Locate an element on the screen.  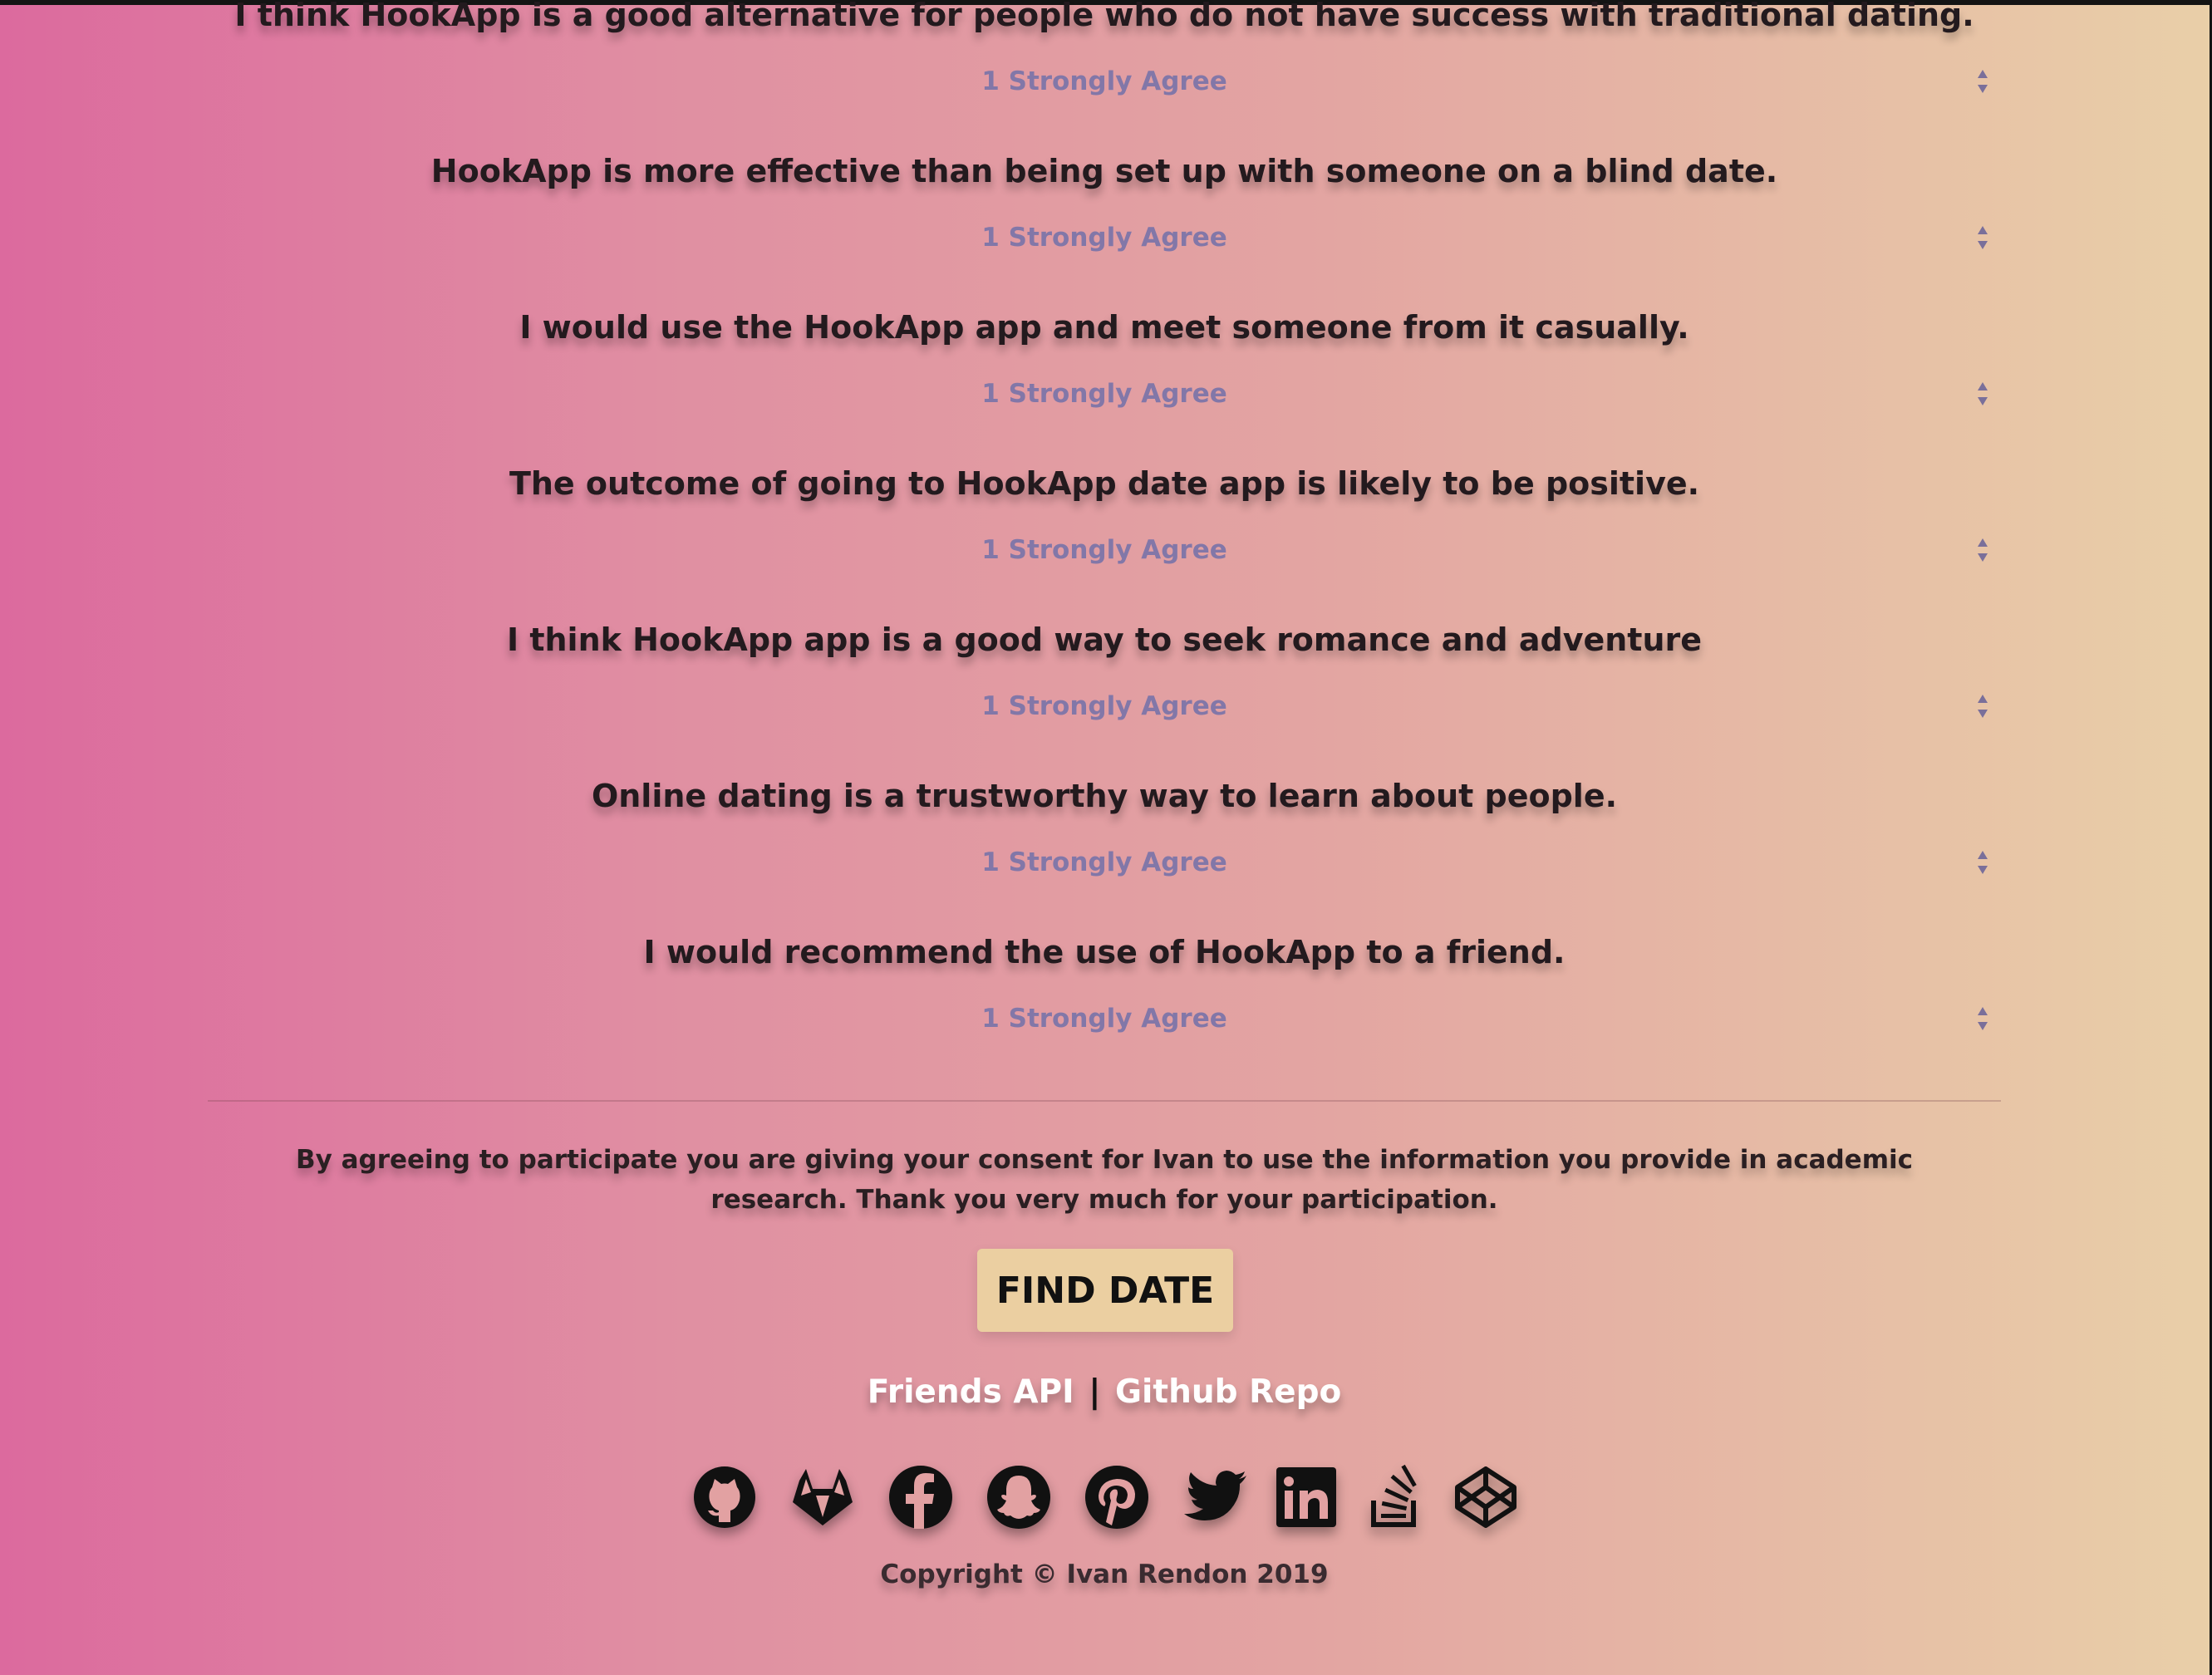
snapchat-icon is located at coordinates (1019, 1497).